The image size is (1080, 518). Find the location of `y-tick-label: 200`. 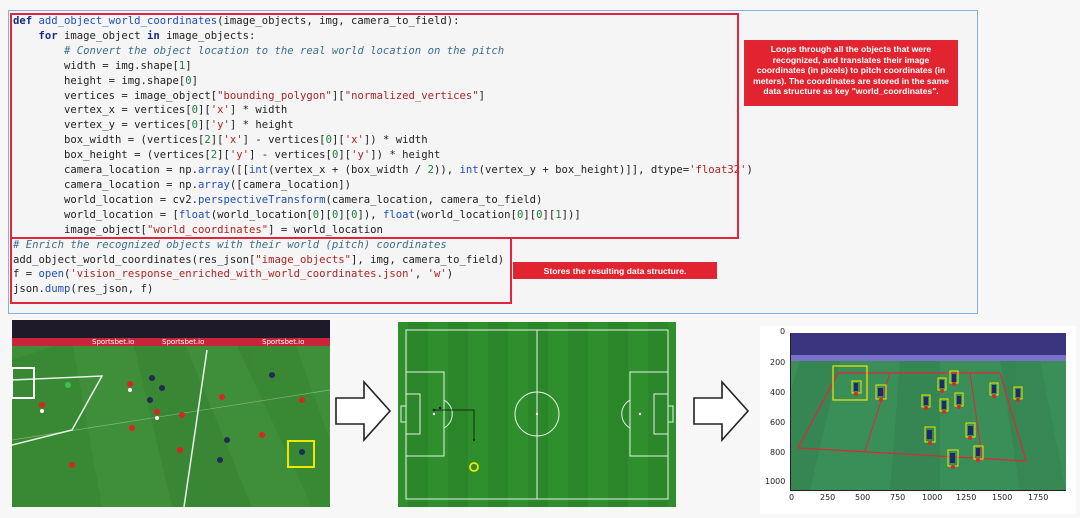

y-tick-label: 200 is located at coordinates (778, 362).